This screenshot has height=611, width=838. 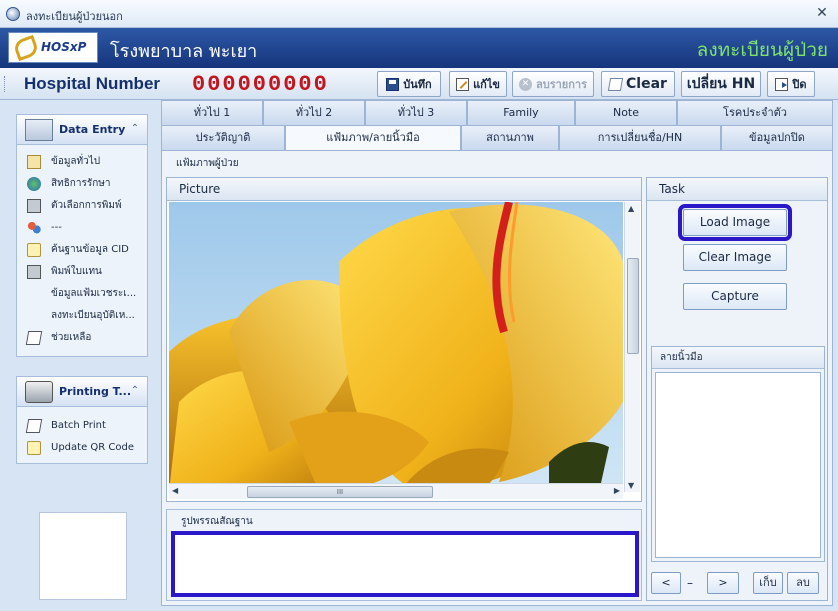 I want to click on previous-button: <, so click(x=666, y=583).